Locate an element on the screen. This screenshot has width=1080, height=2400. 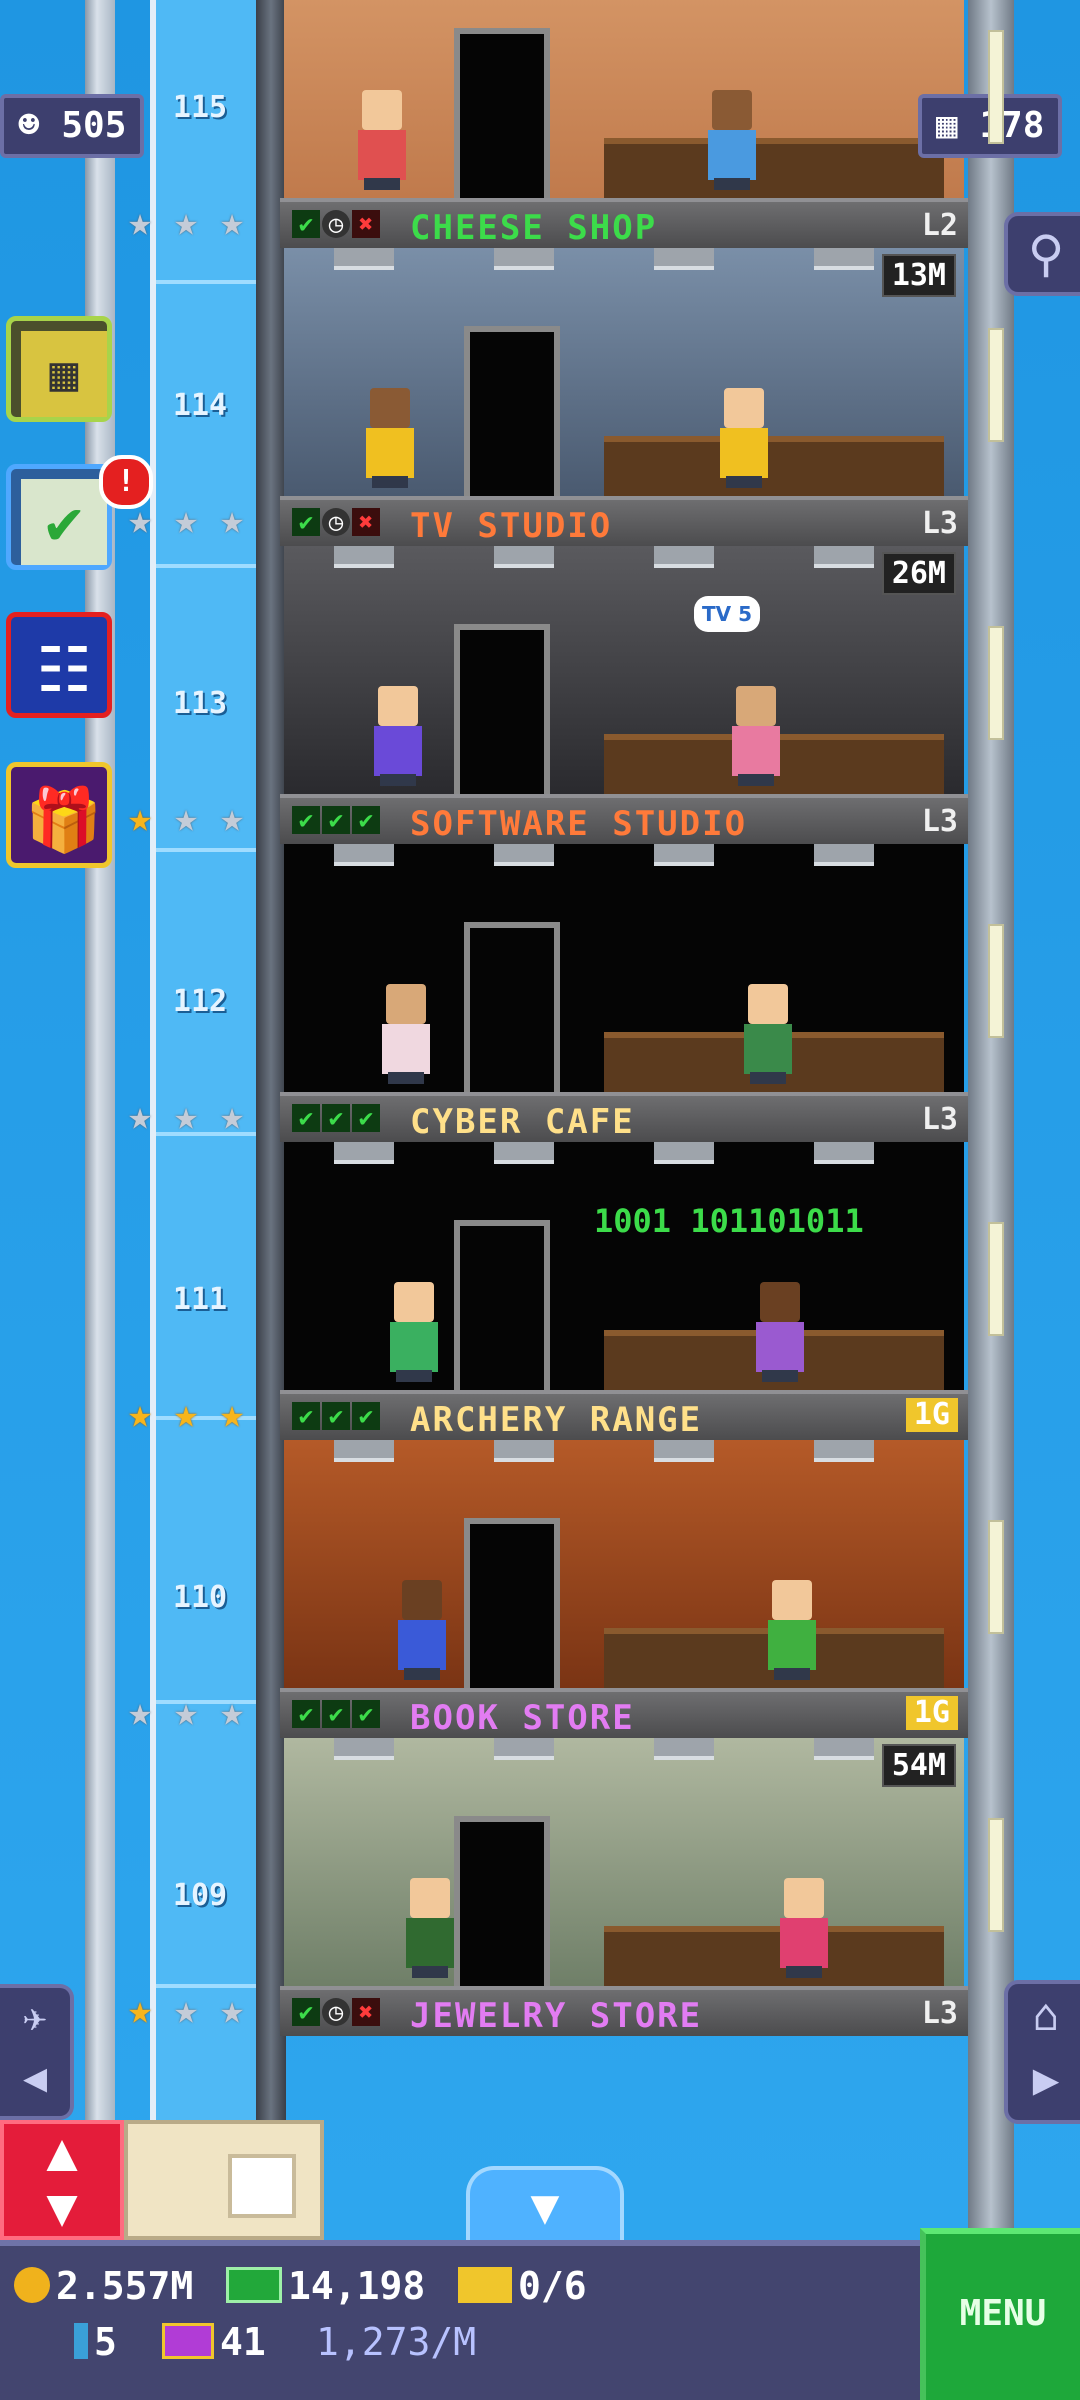
floor-114: ✔ ◷ ✖ TV STUDIO L3 13M is located at coordinates (624, 397).